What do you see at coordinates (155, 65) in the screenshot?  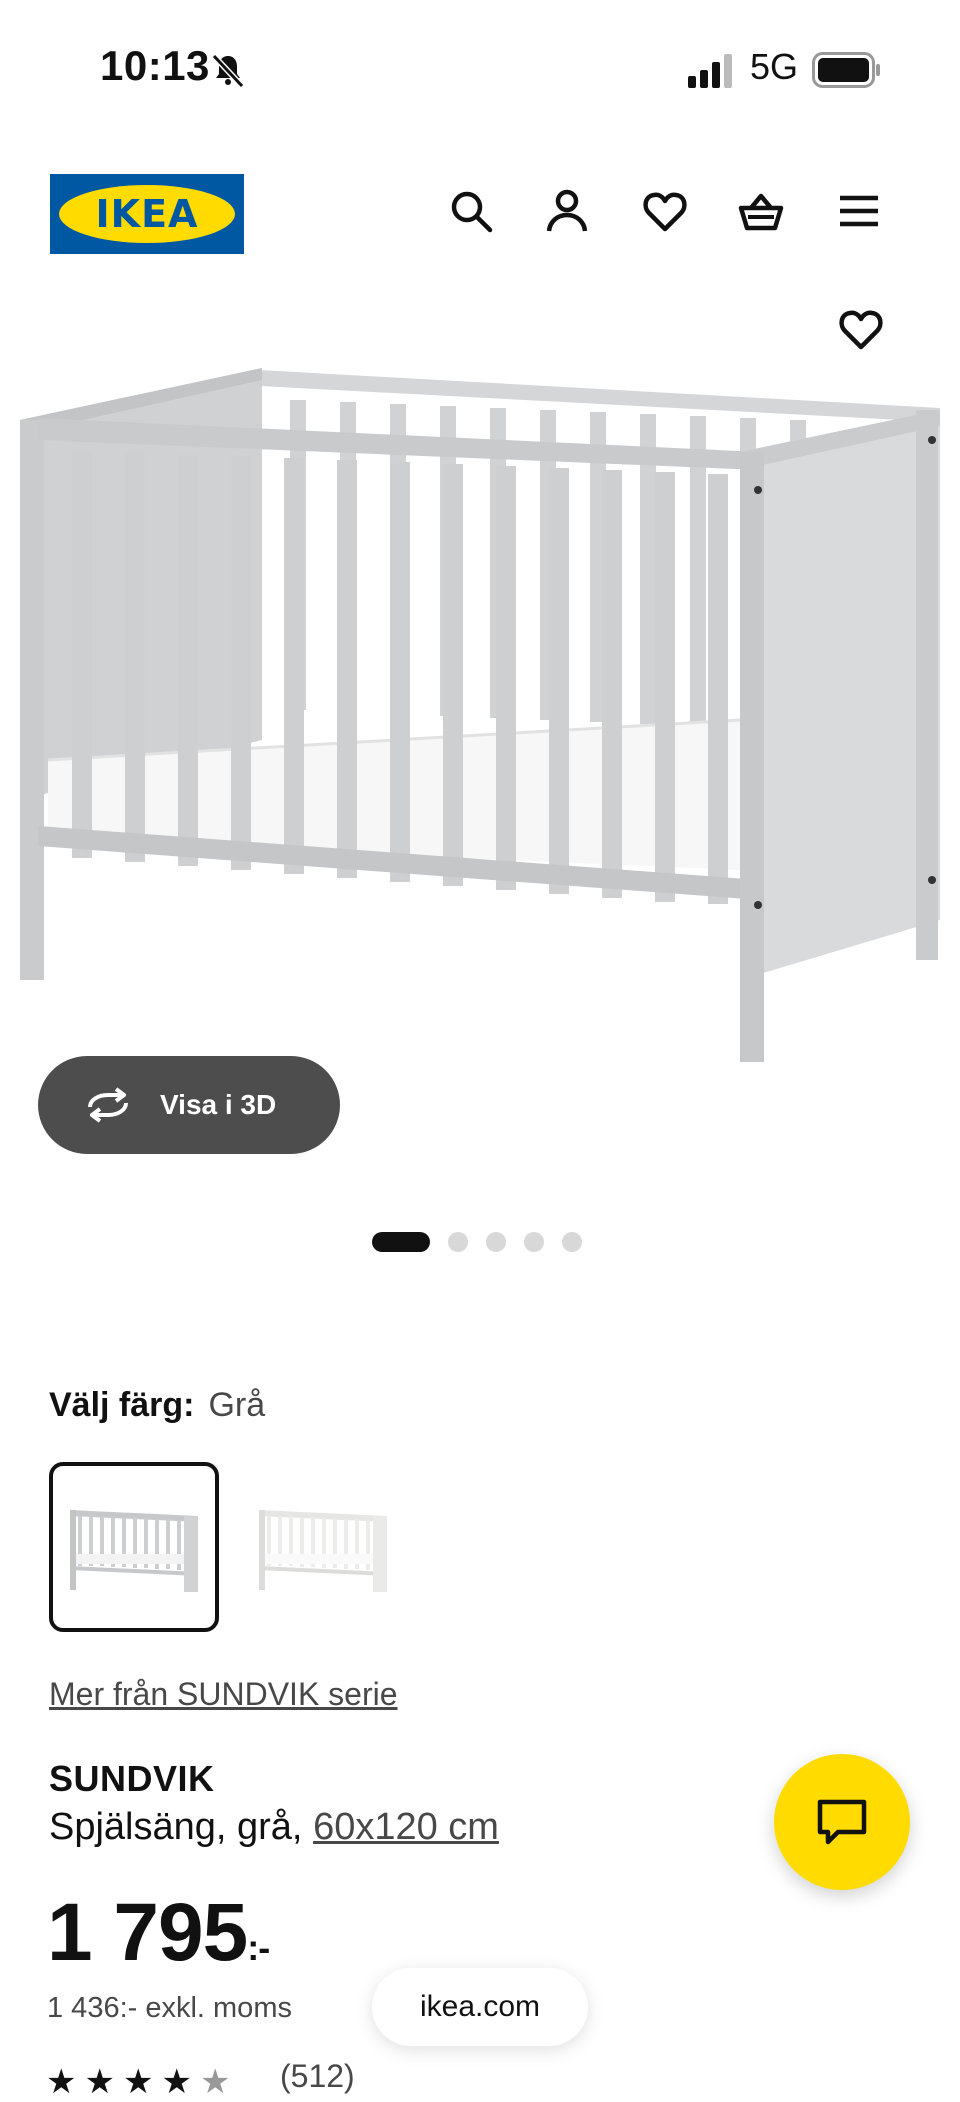 I see `status-time: 10:13` at bounding box center [155, 65].